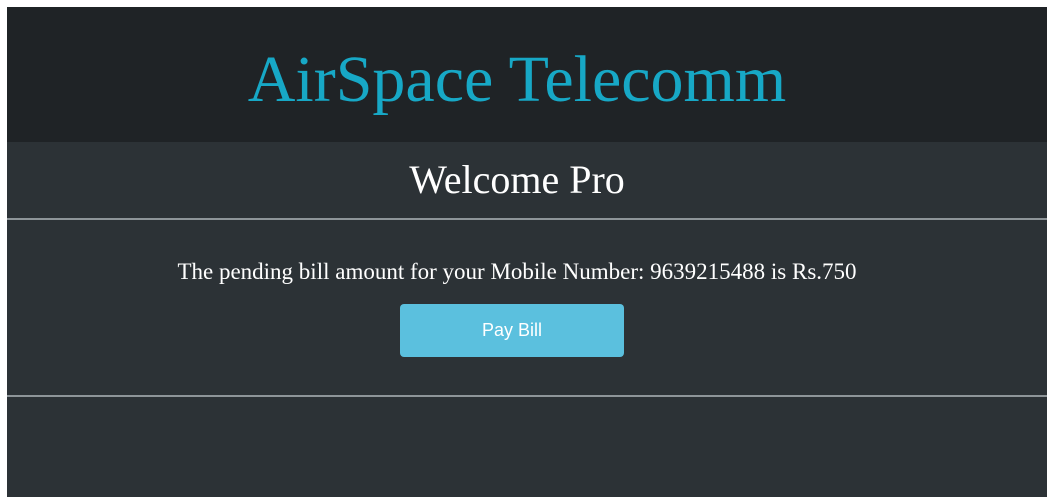 This screenshot has width=1047, height=497. Describe the element at coordinates (512, 330) in the screenshot. I see `pay-bill-button: Pay Bill` at that location.